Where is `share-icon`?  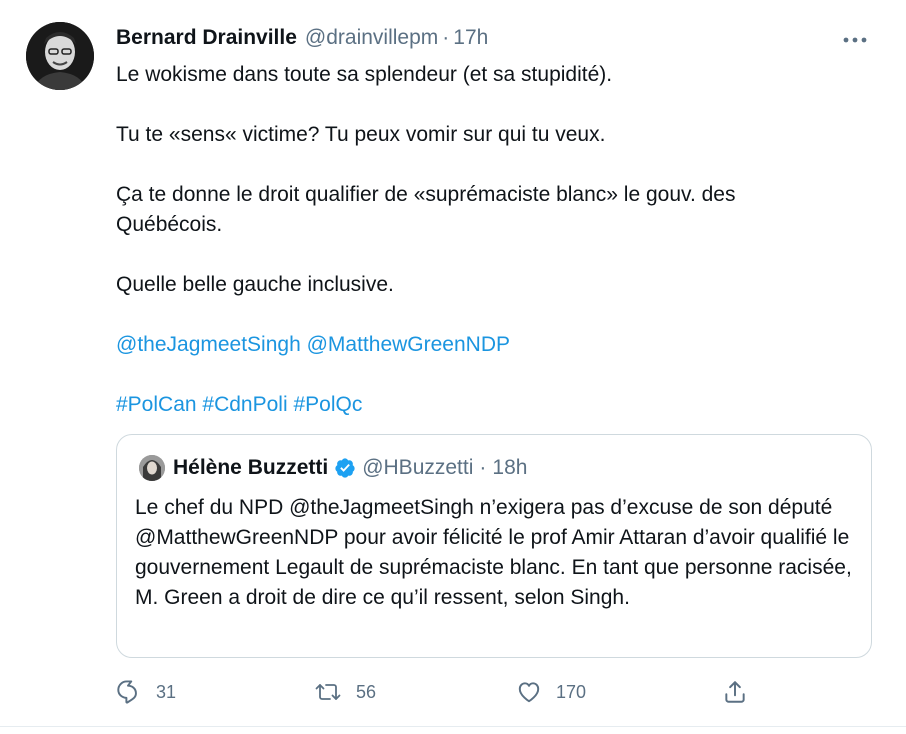
share-icon is located at coordinates (735, 692).